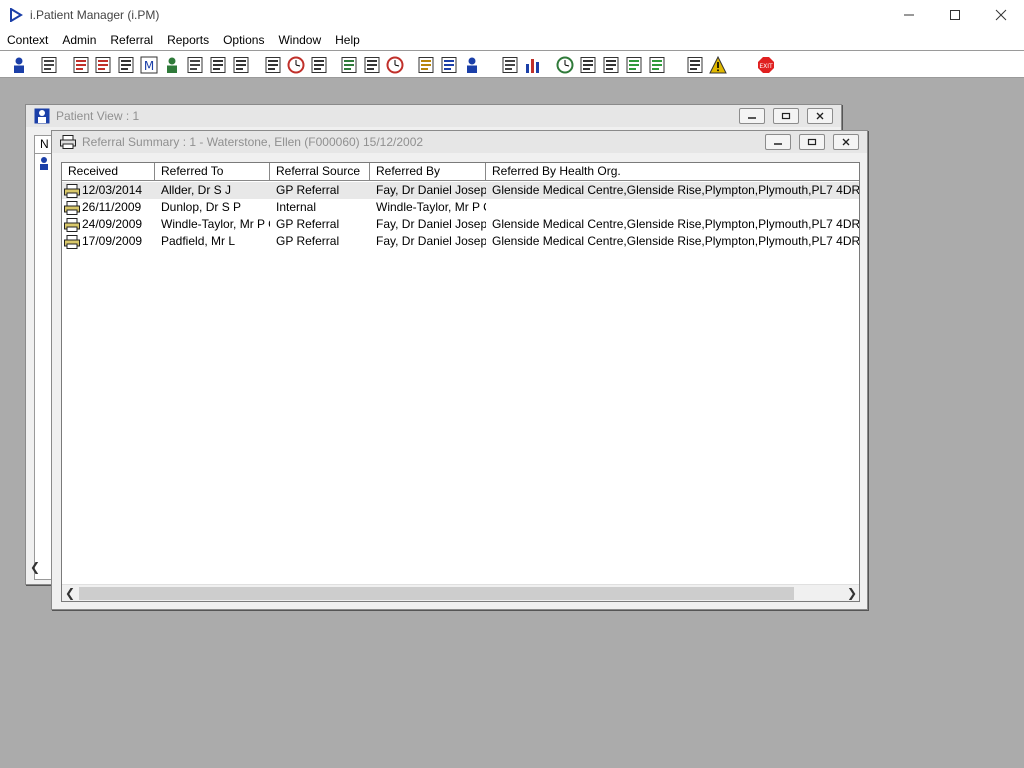 This screenshot has width=1024, height=768. I want to click on cell-source: Internal, so click(296, 207).